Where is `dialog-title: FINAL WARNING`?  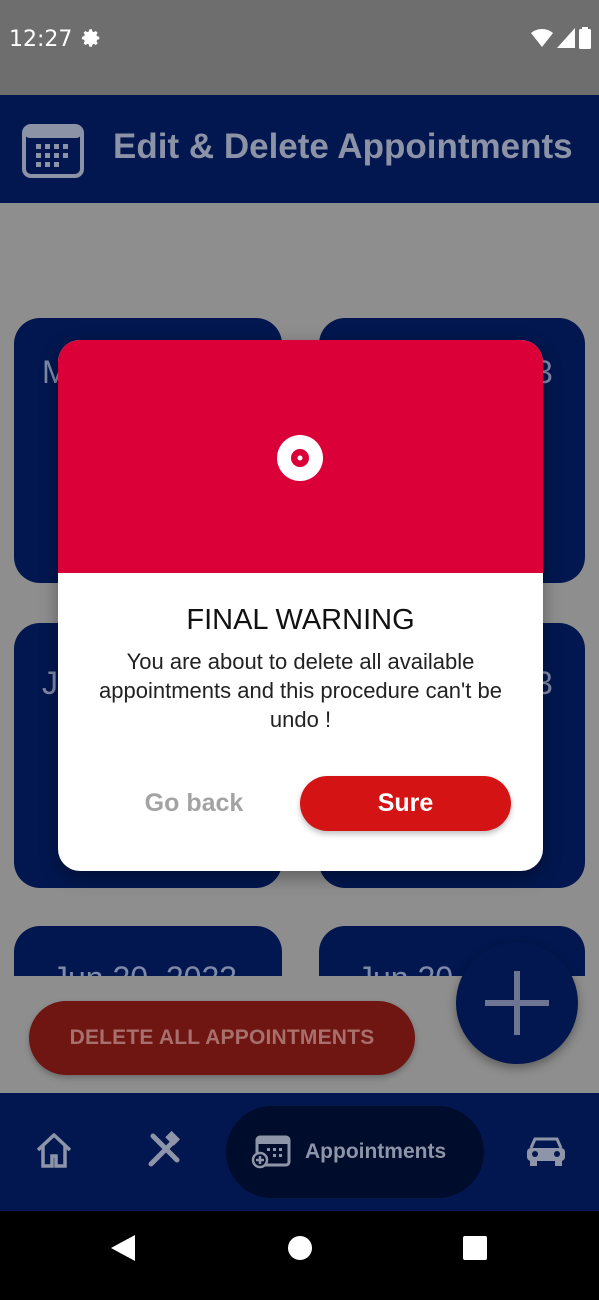
dialog-title: FINAL WARNING is located at coordinates (300, 620).